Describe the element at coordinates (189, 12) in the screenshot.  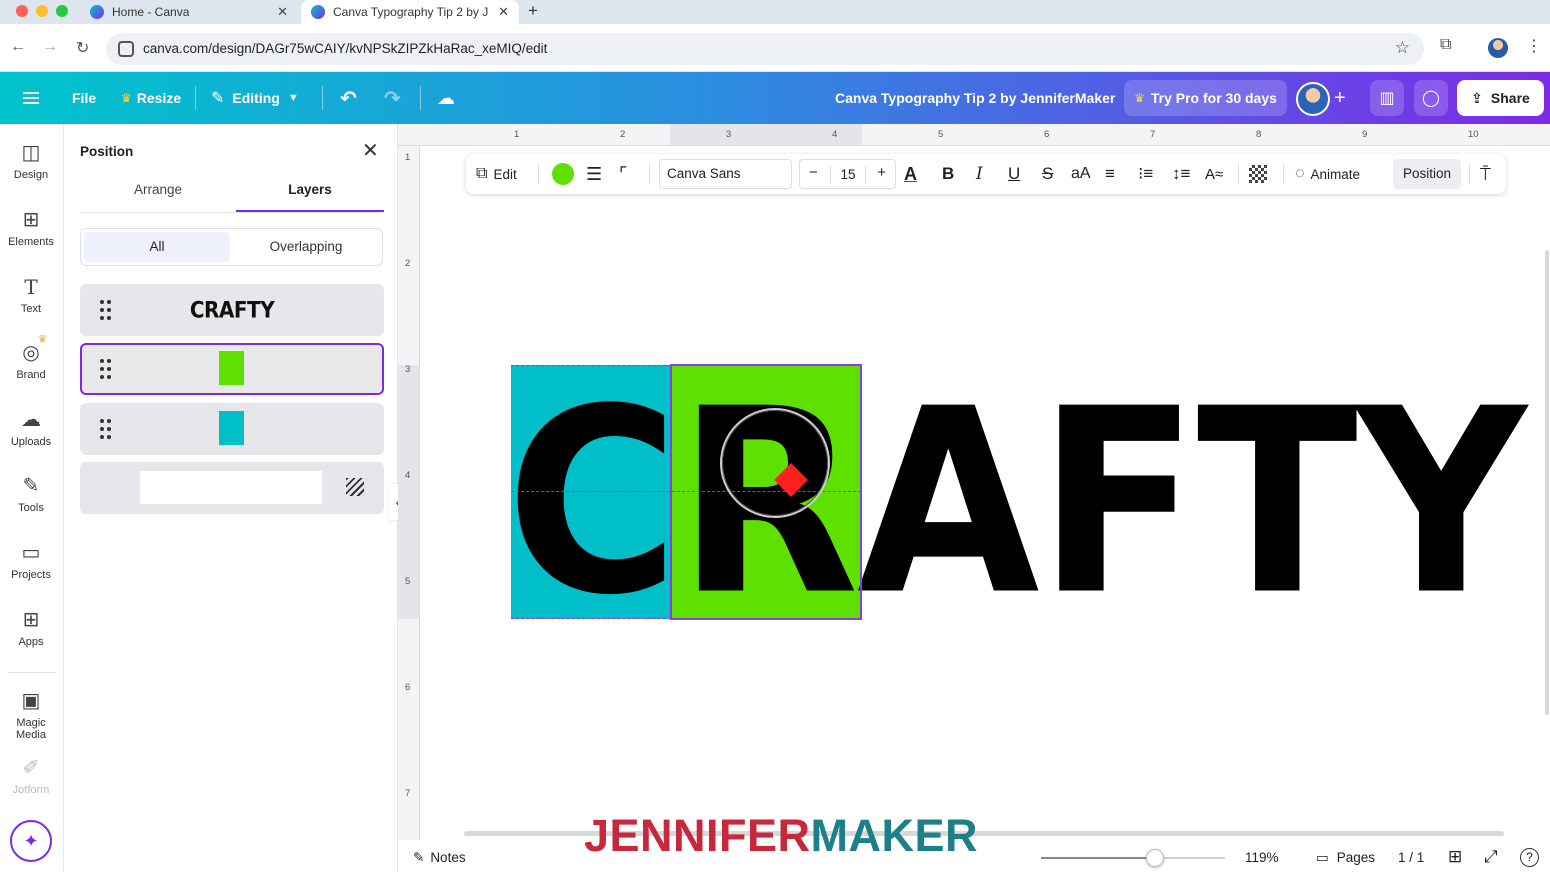
I see `browser-tab-home: Home - Canva ✕` at that location.